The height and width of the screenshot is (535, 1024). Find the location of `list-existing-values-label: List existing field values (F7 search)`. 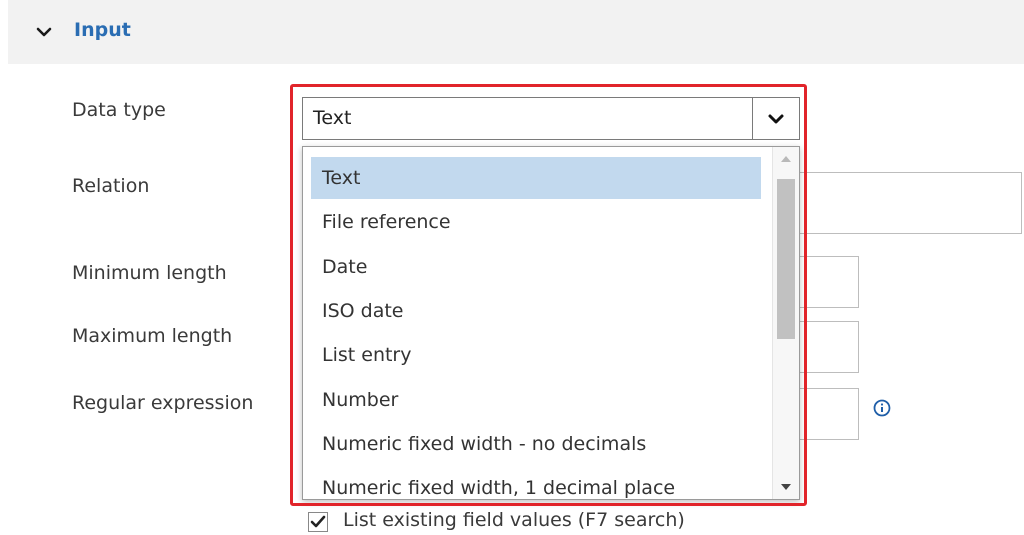

list-existing-values-label: List existing field values (F7 search) is located at coordinates (514, 520).